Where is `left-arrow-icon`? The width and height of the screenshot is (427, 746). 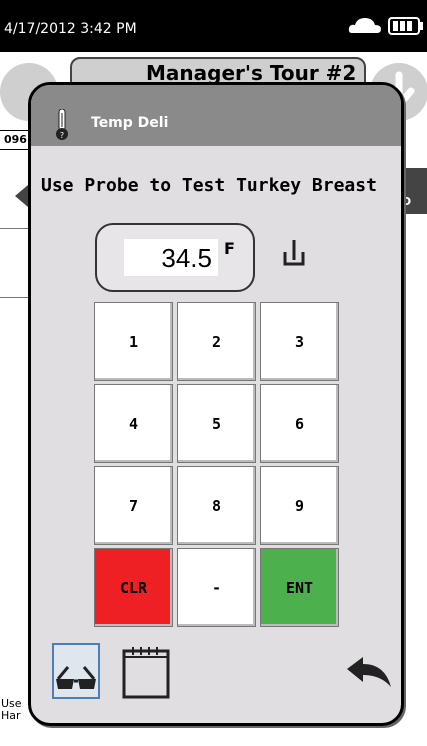 left-arrow-icon is located at coordinates (22, 198).